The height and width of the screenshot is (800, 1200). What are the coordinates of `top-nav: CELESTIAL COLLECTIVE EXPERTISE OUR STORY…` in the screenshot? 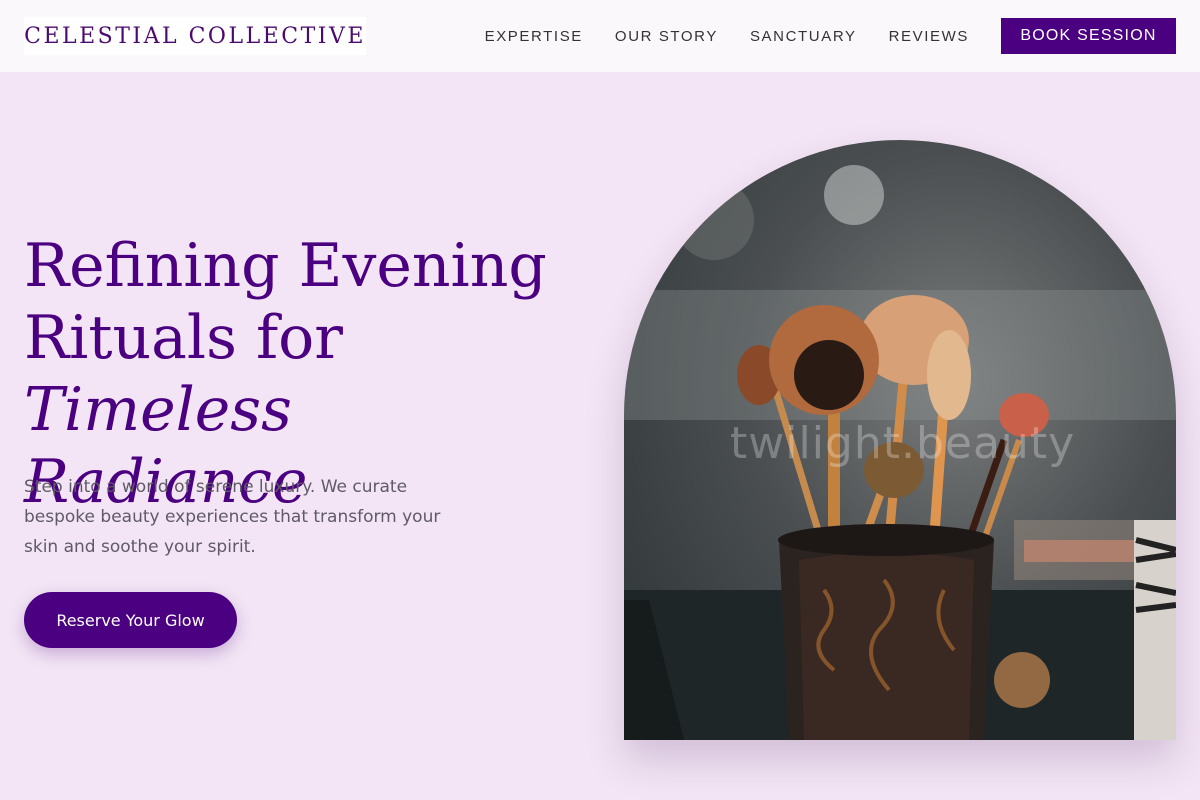 It's located at (600, 36).